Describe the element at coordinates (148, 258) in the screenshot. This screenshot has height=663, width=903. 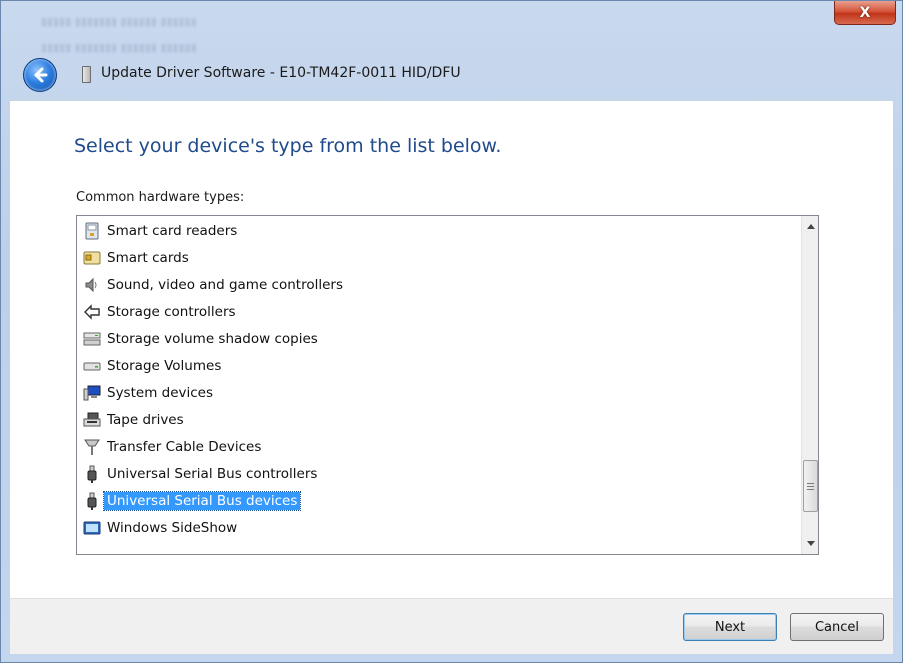
I see `list-item-label: Smart cards` at that location.